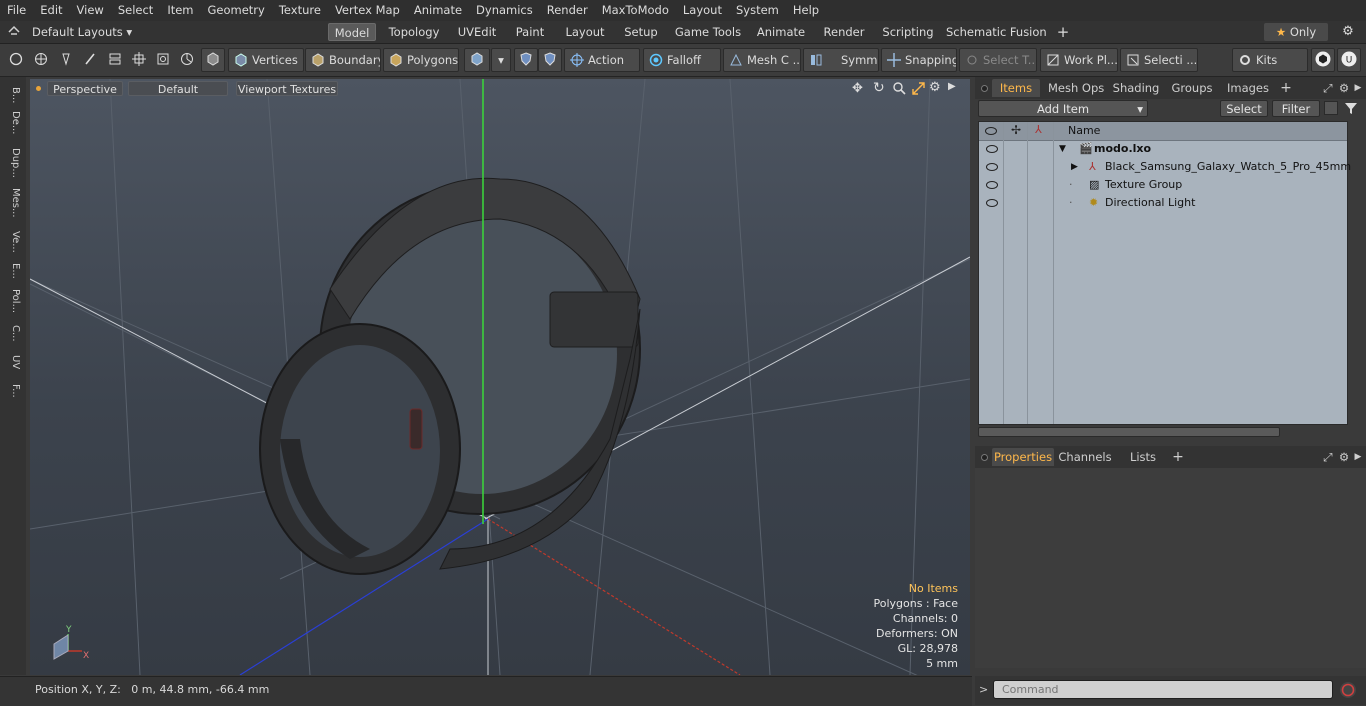  What do you see at coordinates (1248, 88) in the screenshot?
I see `tab-images: Images` at bounding box center [1248, 88].